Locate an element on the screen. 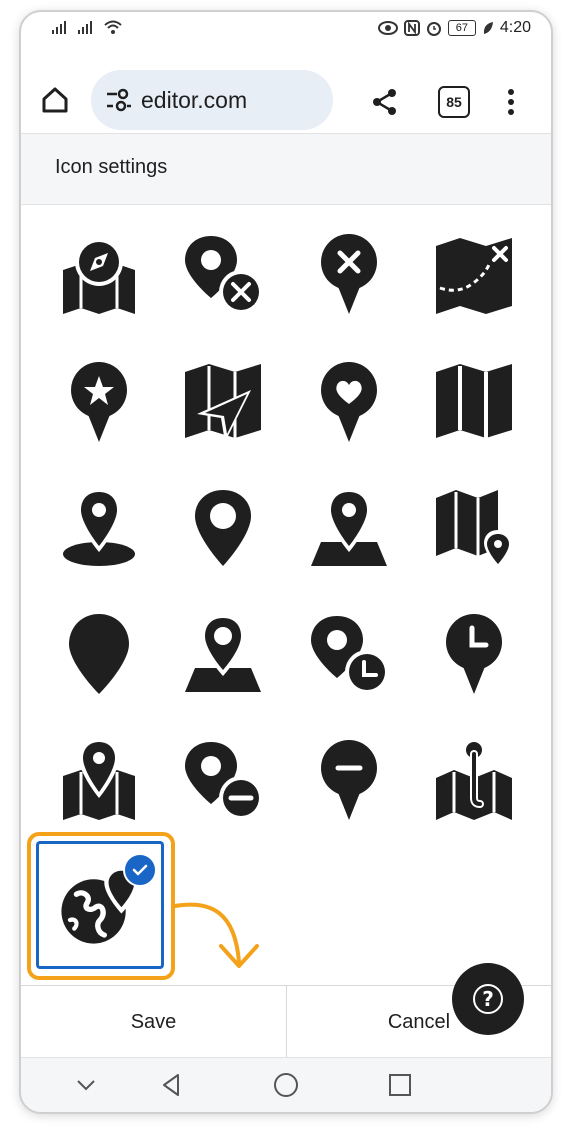 The width and height of the screenshot is (570, 1140). selected-check-badge is located at coordinates (140, 870).